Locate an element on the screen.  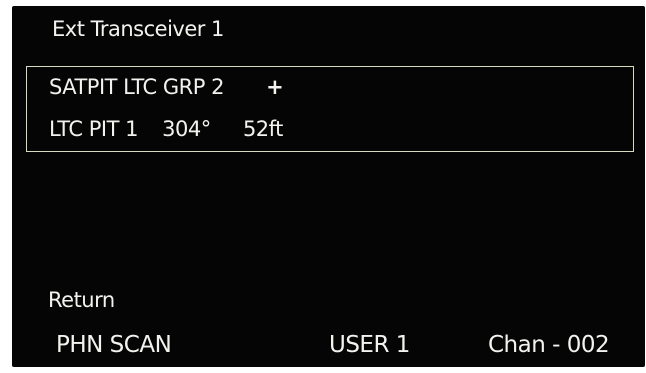
group-name: SATPIT LTC GRP 2 is located at coordinates (136, 87).